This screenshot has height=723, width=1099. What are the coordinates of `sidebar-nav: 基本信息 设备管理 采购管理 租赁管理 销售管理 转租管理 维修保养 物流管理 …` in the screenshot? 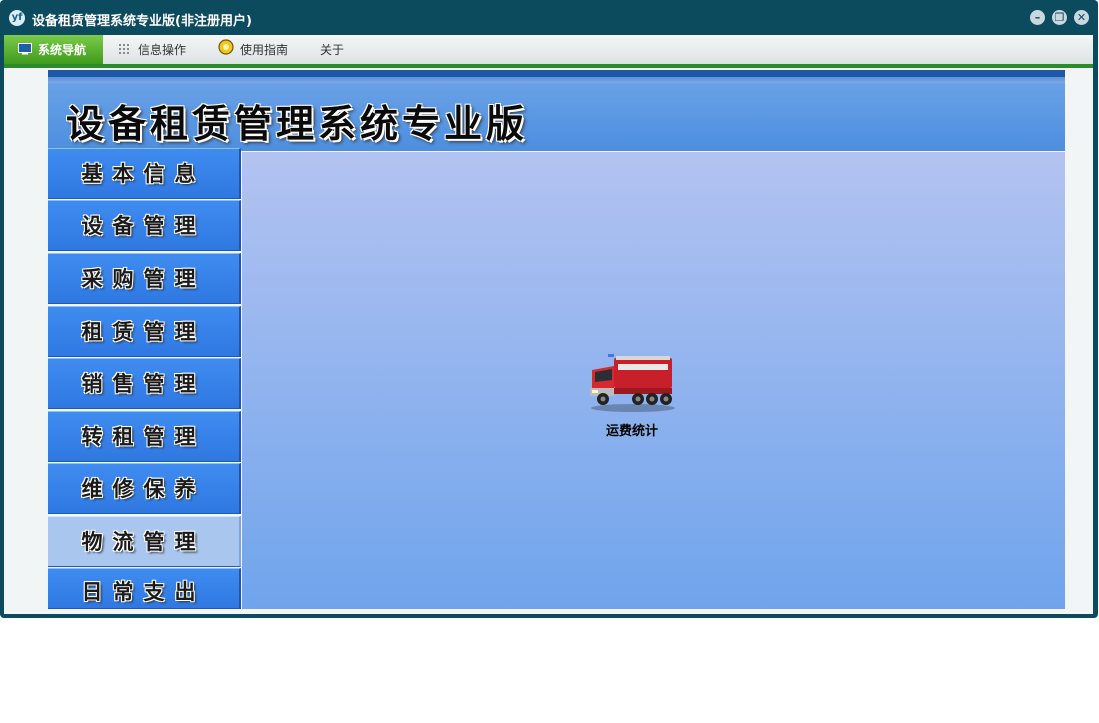 It's located at (145, 378).